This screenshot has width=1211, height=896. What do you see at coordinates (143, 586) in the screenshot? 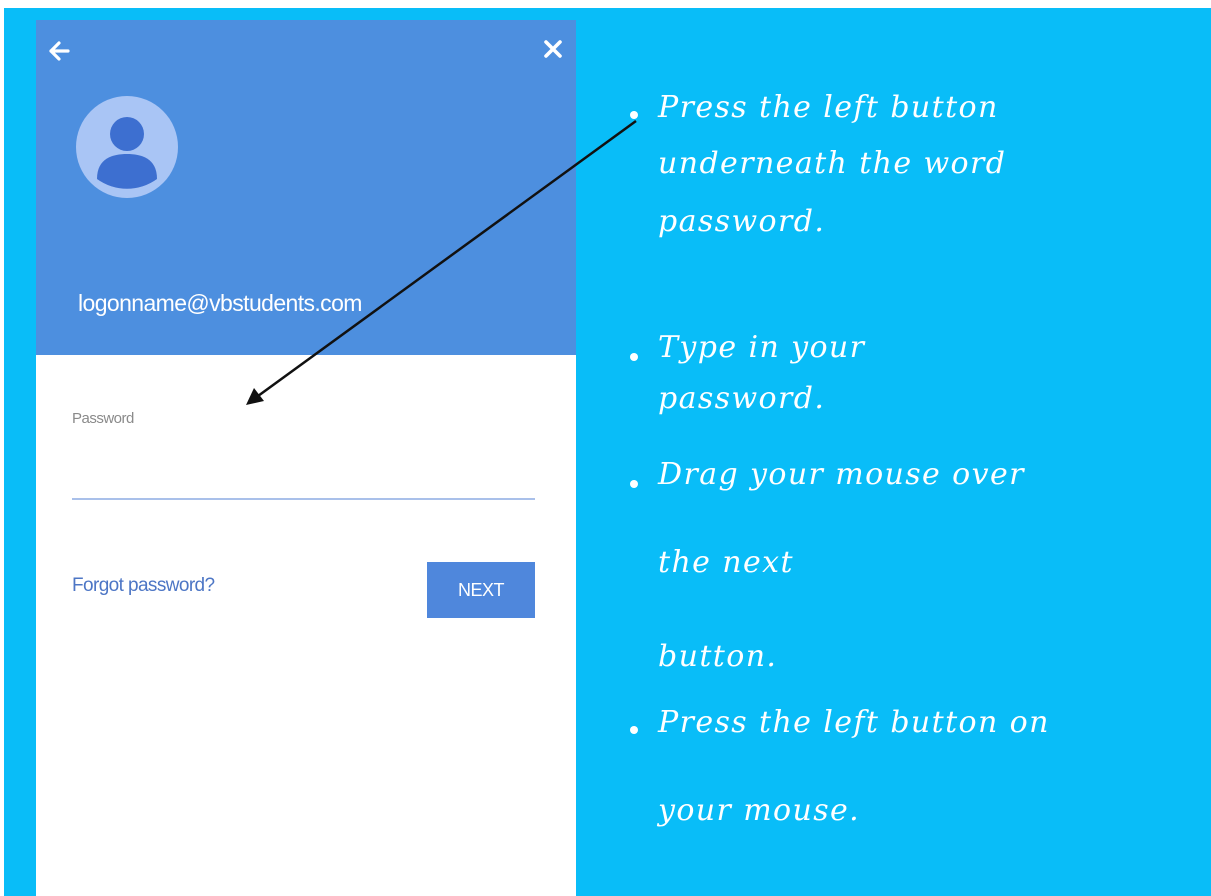
I see `forgot-password-link: Forgot password?` at bounding box center [143, 586].